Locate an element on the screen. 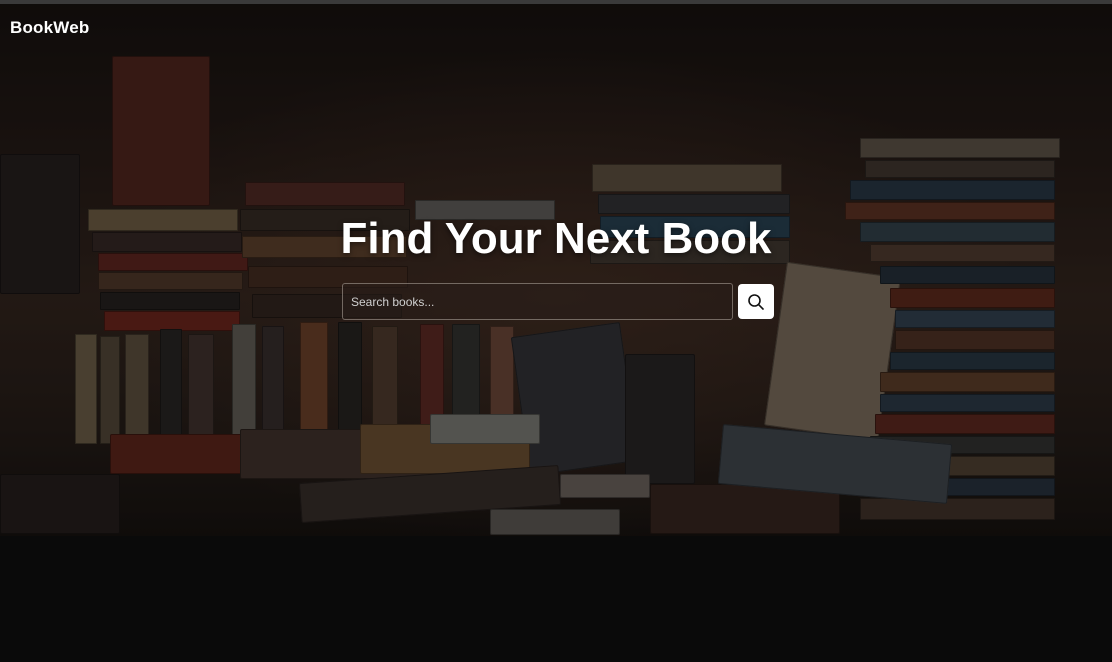 This screenshot has width=1112, height=662. search-input is located at coordinates (537, 301).